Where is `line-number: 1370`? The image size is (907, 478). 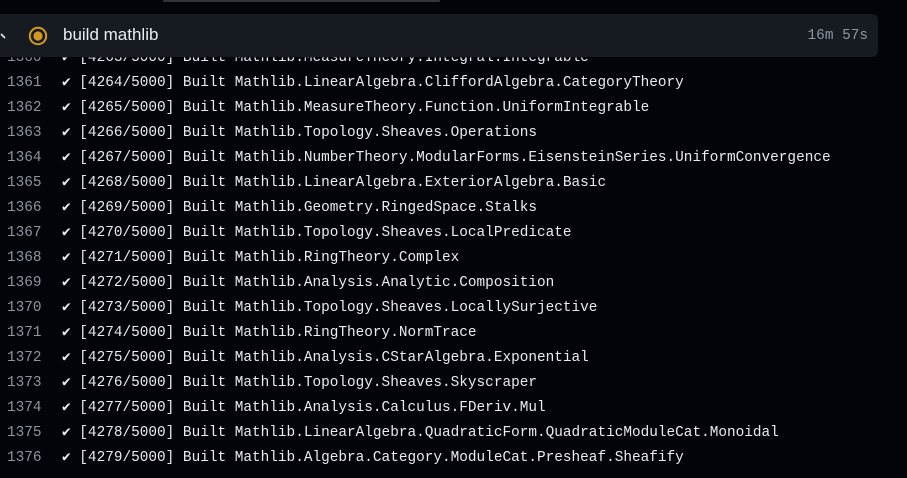 line-number: 1370 is located at coordinates (21, 308).